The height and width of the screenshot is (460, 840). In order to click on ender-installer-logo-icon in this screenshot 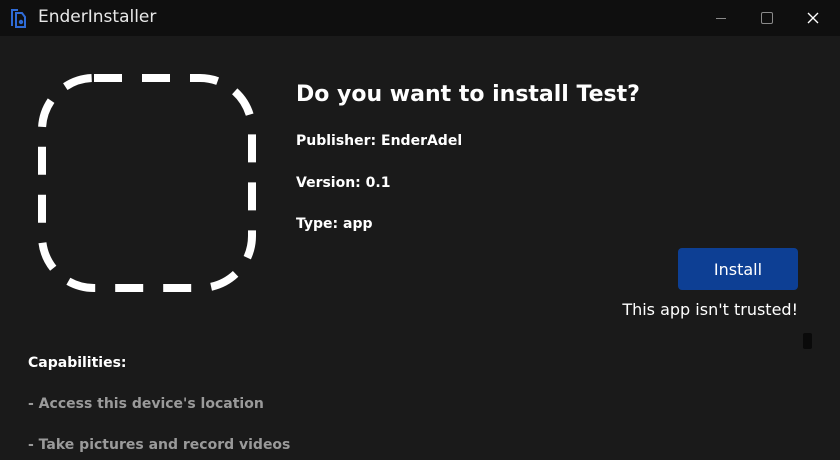, I will do `click(18, 18)`.